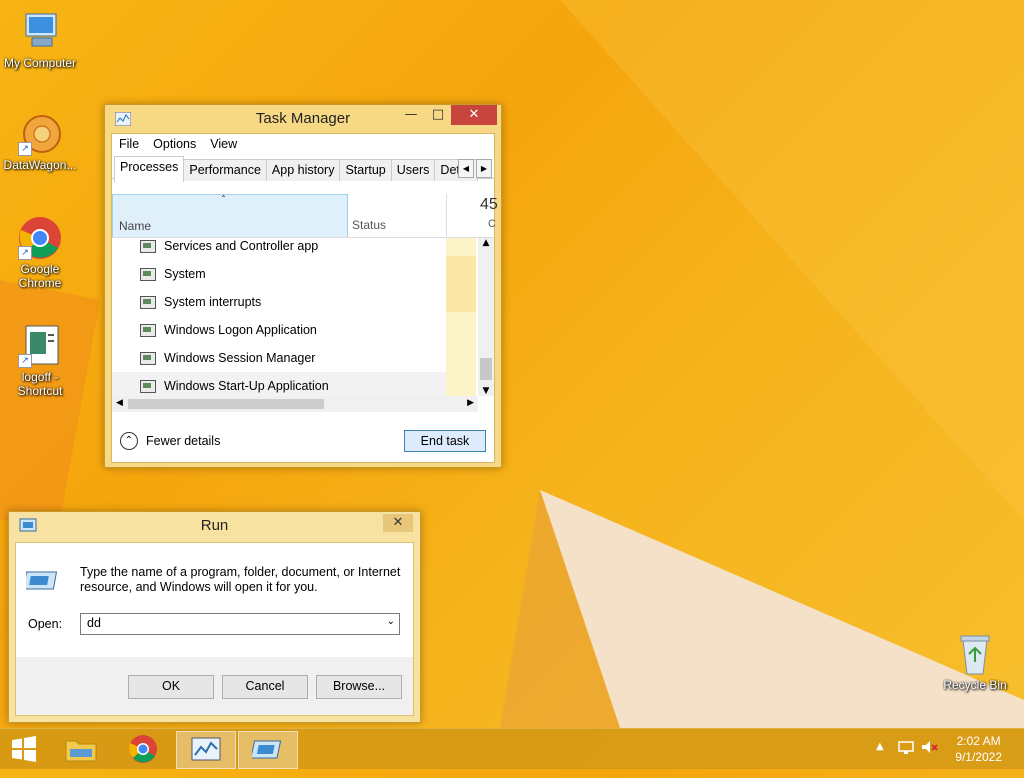  What do you see at coordinates (129, 145) in the screenshot?
I see `menu-file: File` at bounding box center [129, 145].